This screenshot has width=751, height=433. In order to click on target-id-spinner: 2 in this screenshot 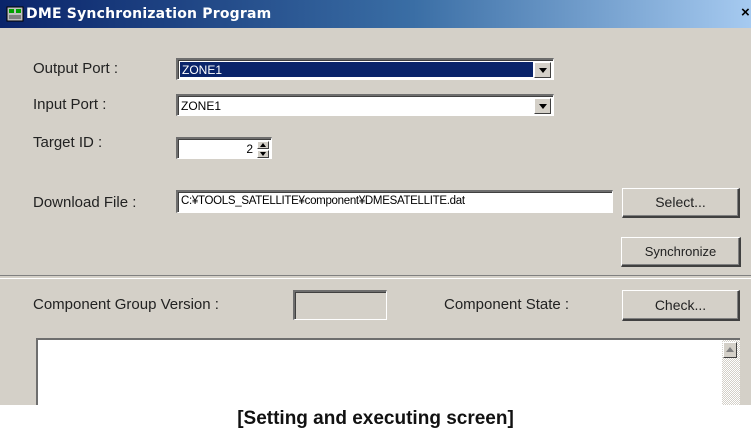, I will do `click(224, 148)`.